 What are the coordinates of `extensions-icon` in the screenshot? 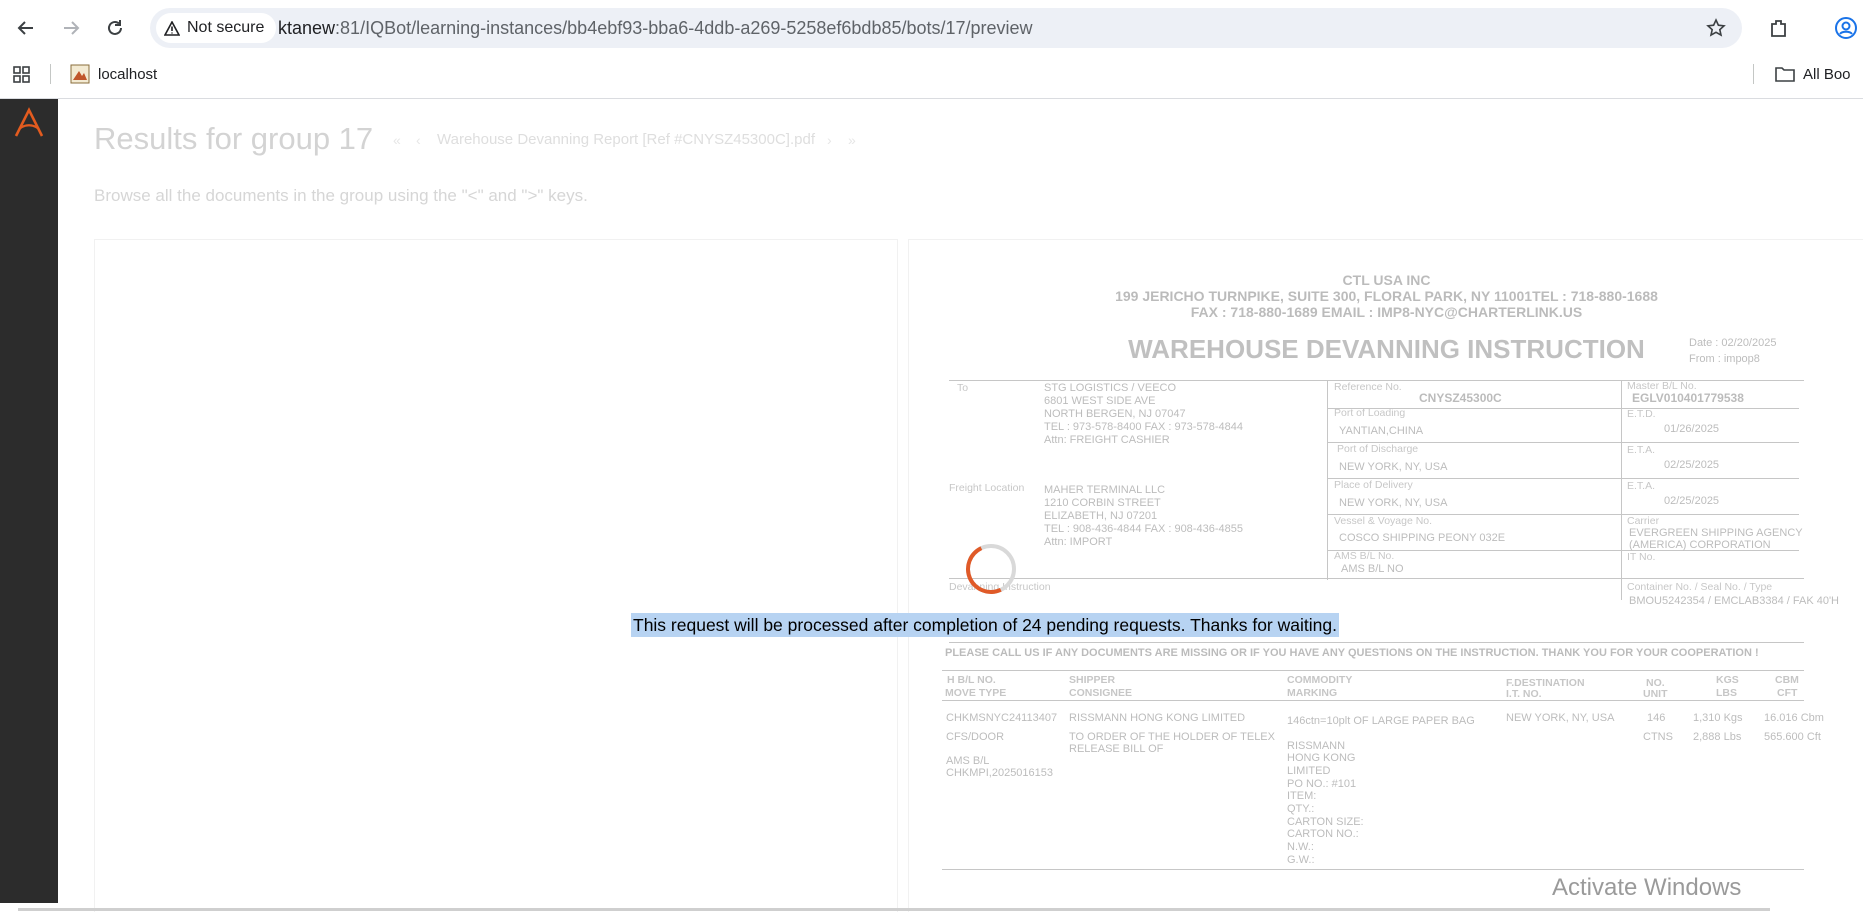 It's located at (1779, 28).